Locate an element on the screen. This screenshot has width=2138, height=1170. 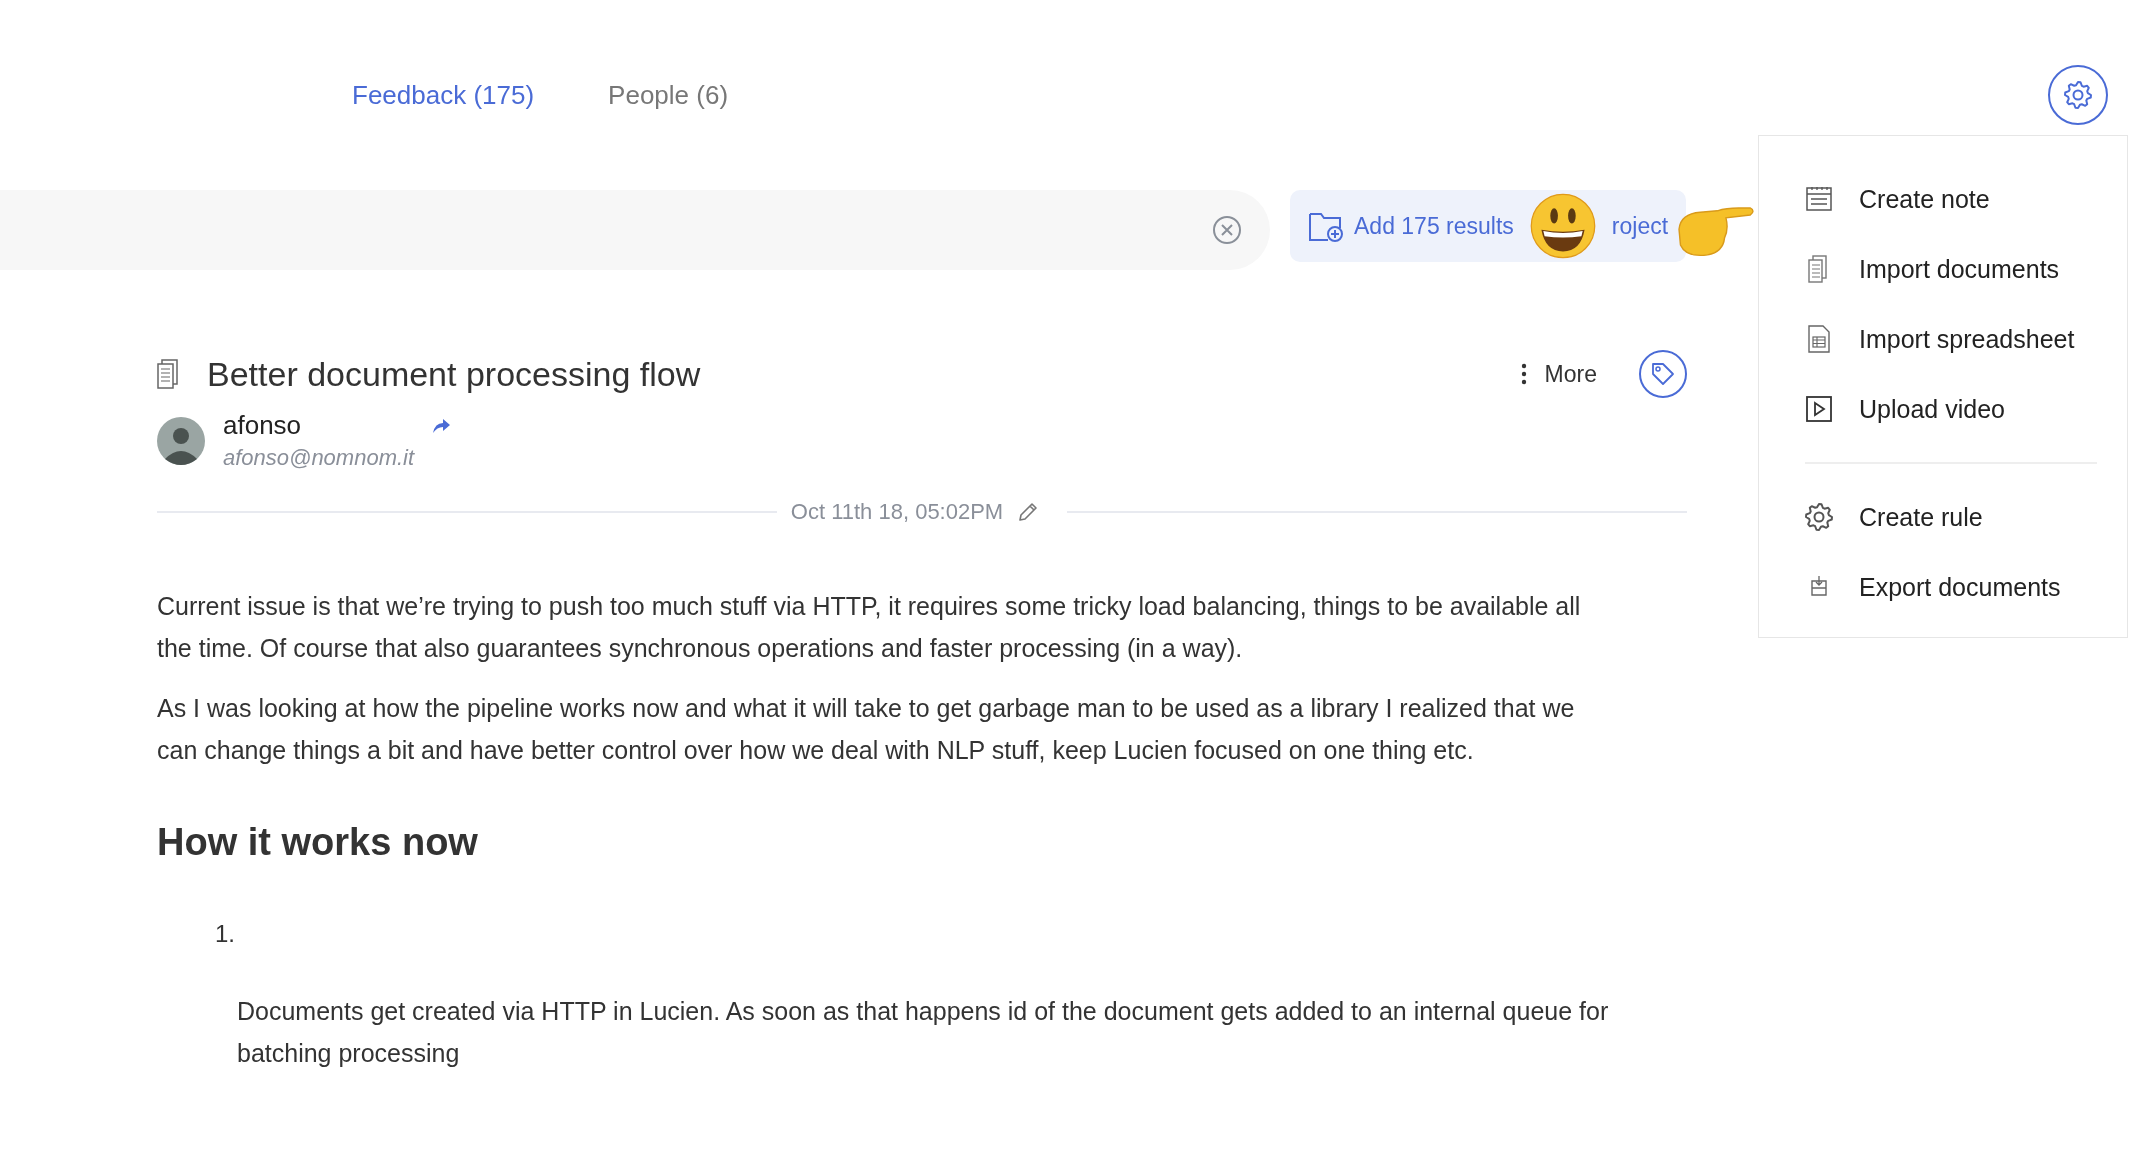
tag-button is located at coordinates (1663, 374).